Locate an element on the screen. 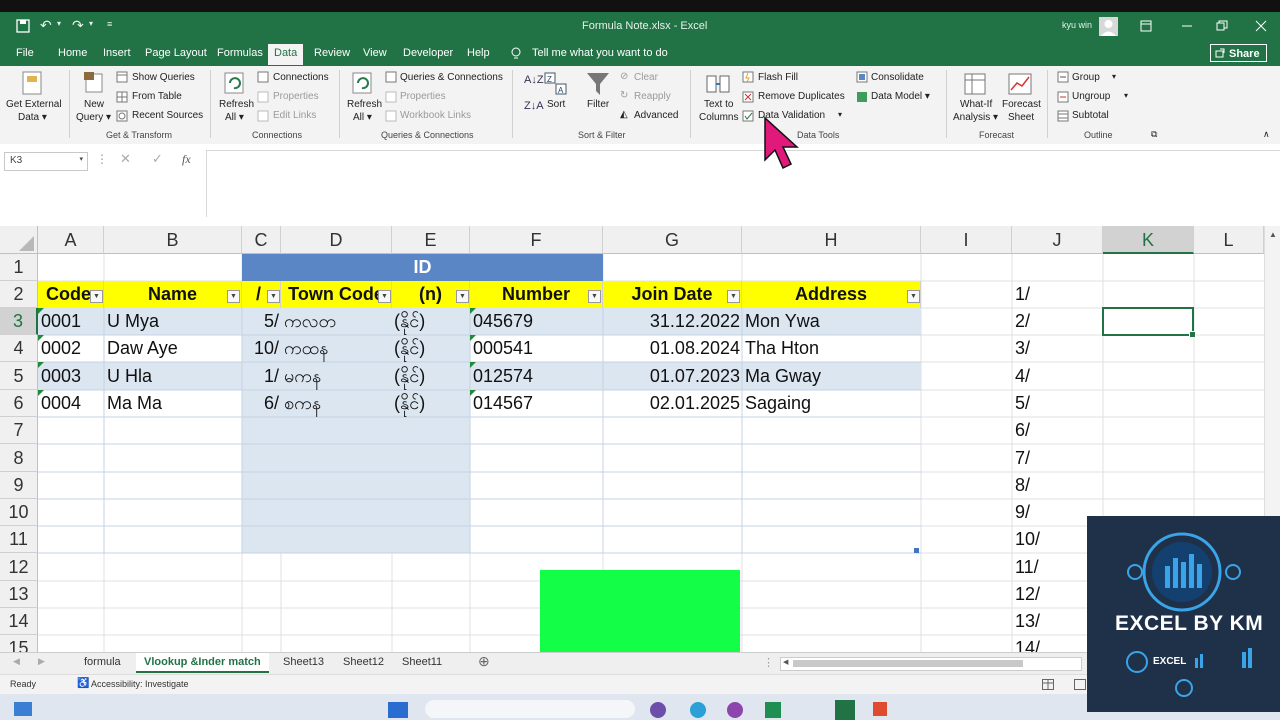  normal-view-icon is located at coordinates (1048, 684).